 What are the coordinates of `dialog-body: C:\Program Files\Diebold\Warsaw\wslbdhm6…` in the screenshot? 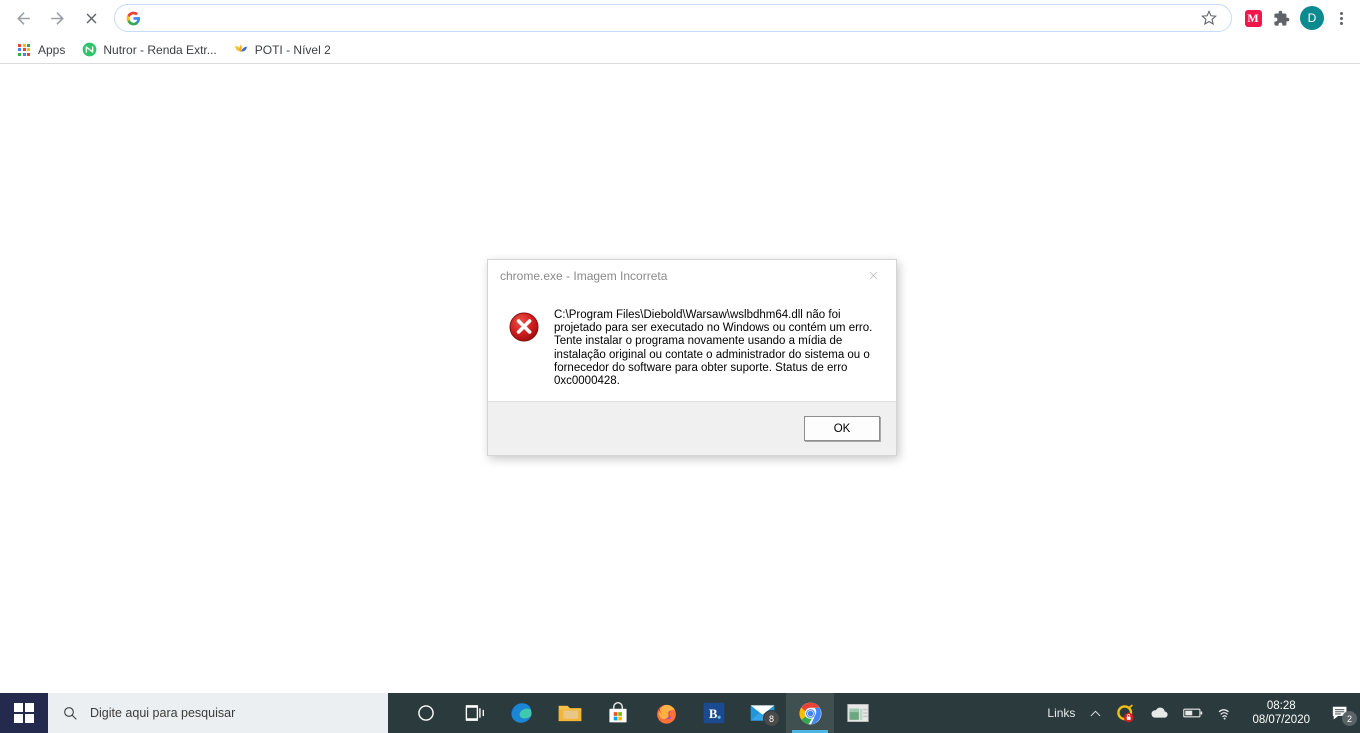 It's located at (692, 346).